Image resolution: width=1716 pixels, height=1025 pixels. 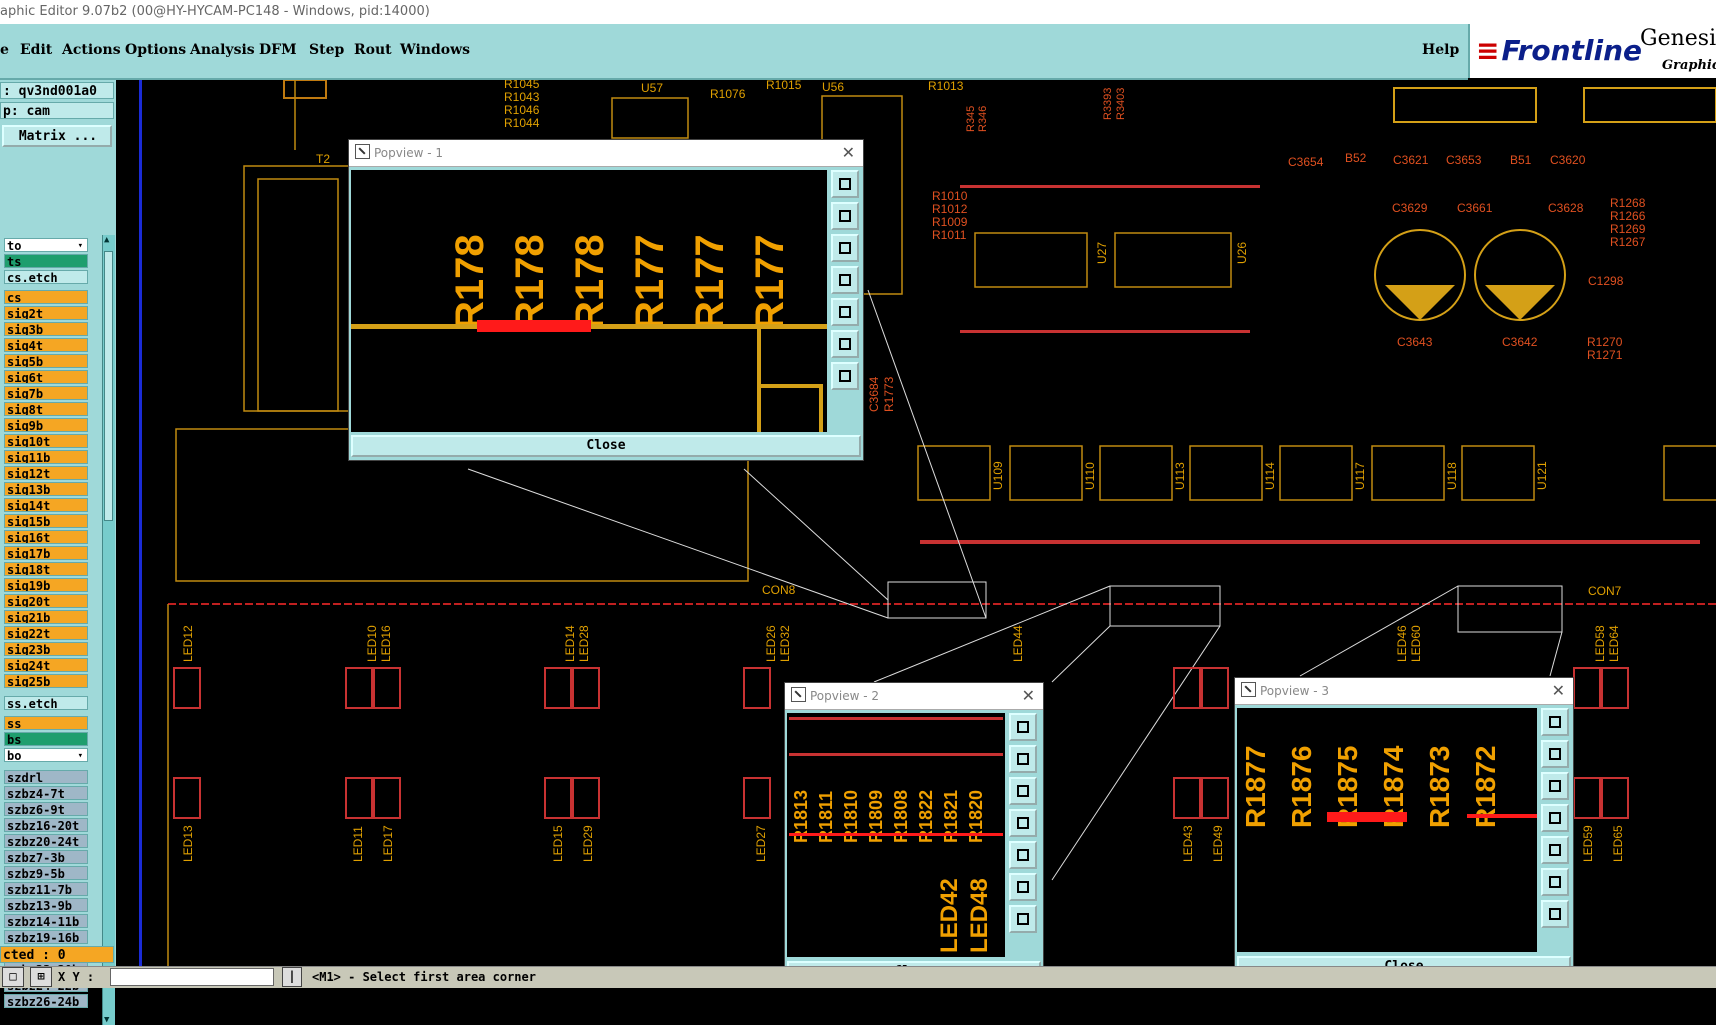 I want to click on layer-item: sig3b, so click(x=46, y=329).